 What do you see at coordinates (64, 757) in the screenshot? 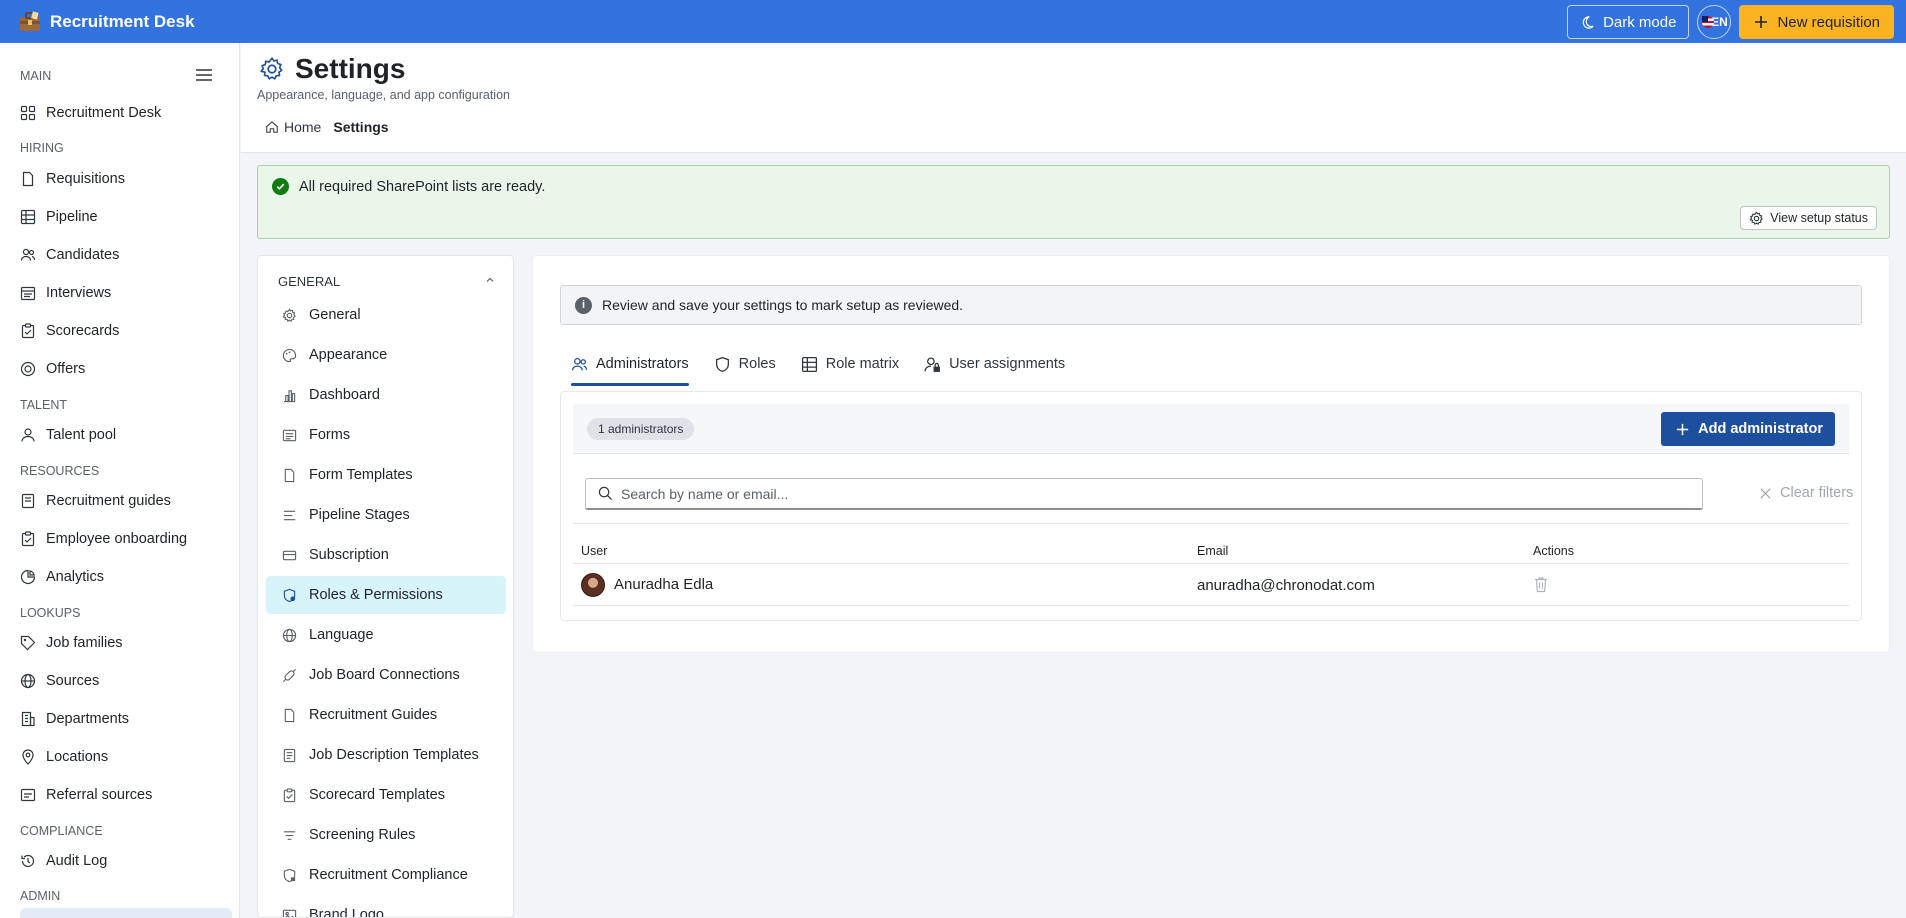
I see `nav-item-locations: Locations` at bounding box center [64, 757].